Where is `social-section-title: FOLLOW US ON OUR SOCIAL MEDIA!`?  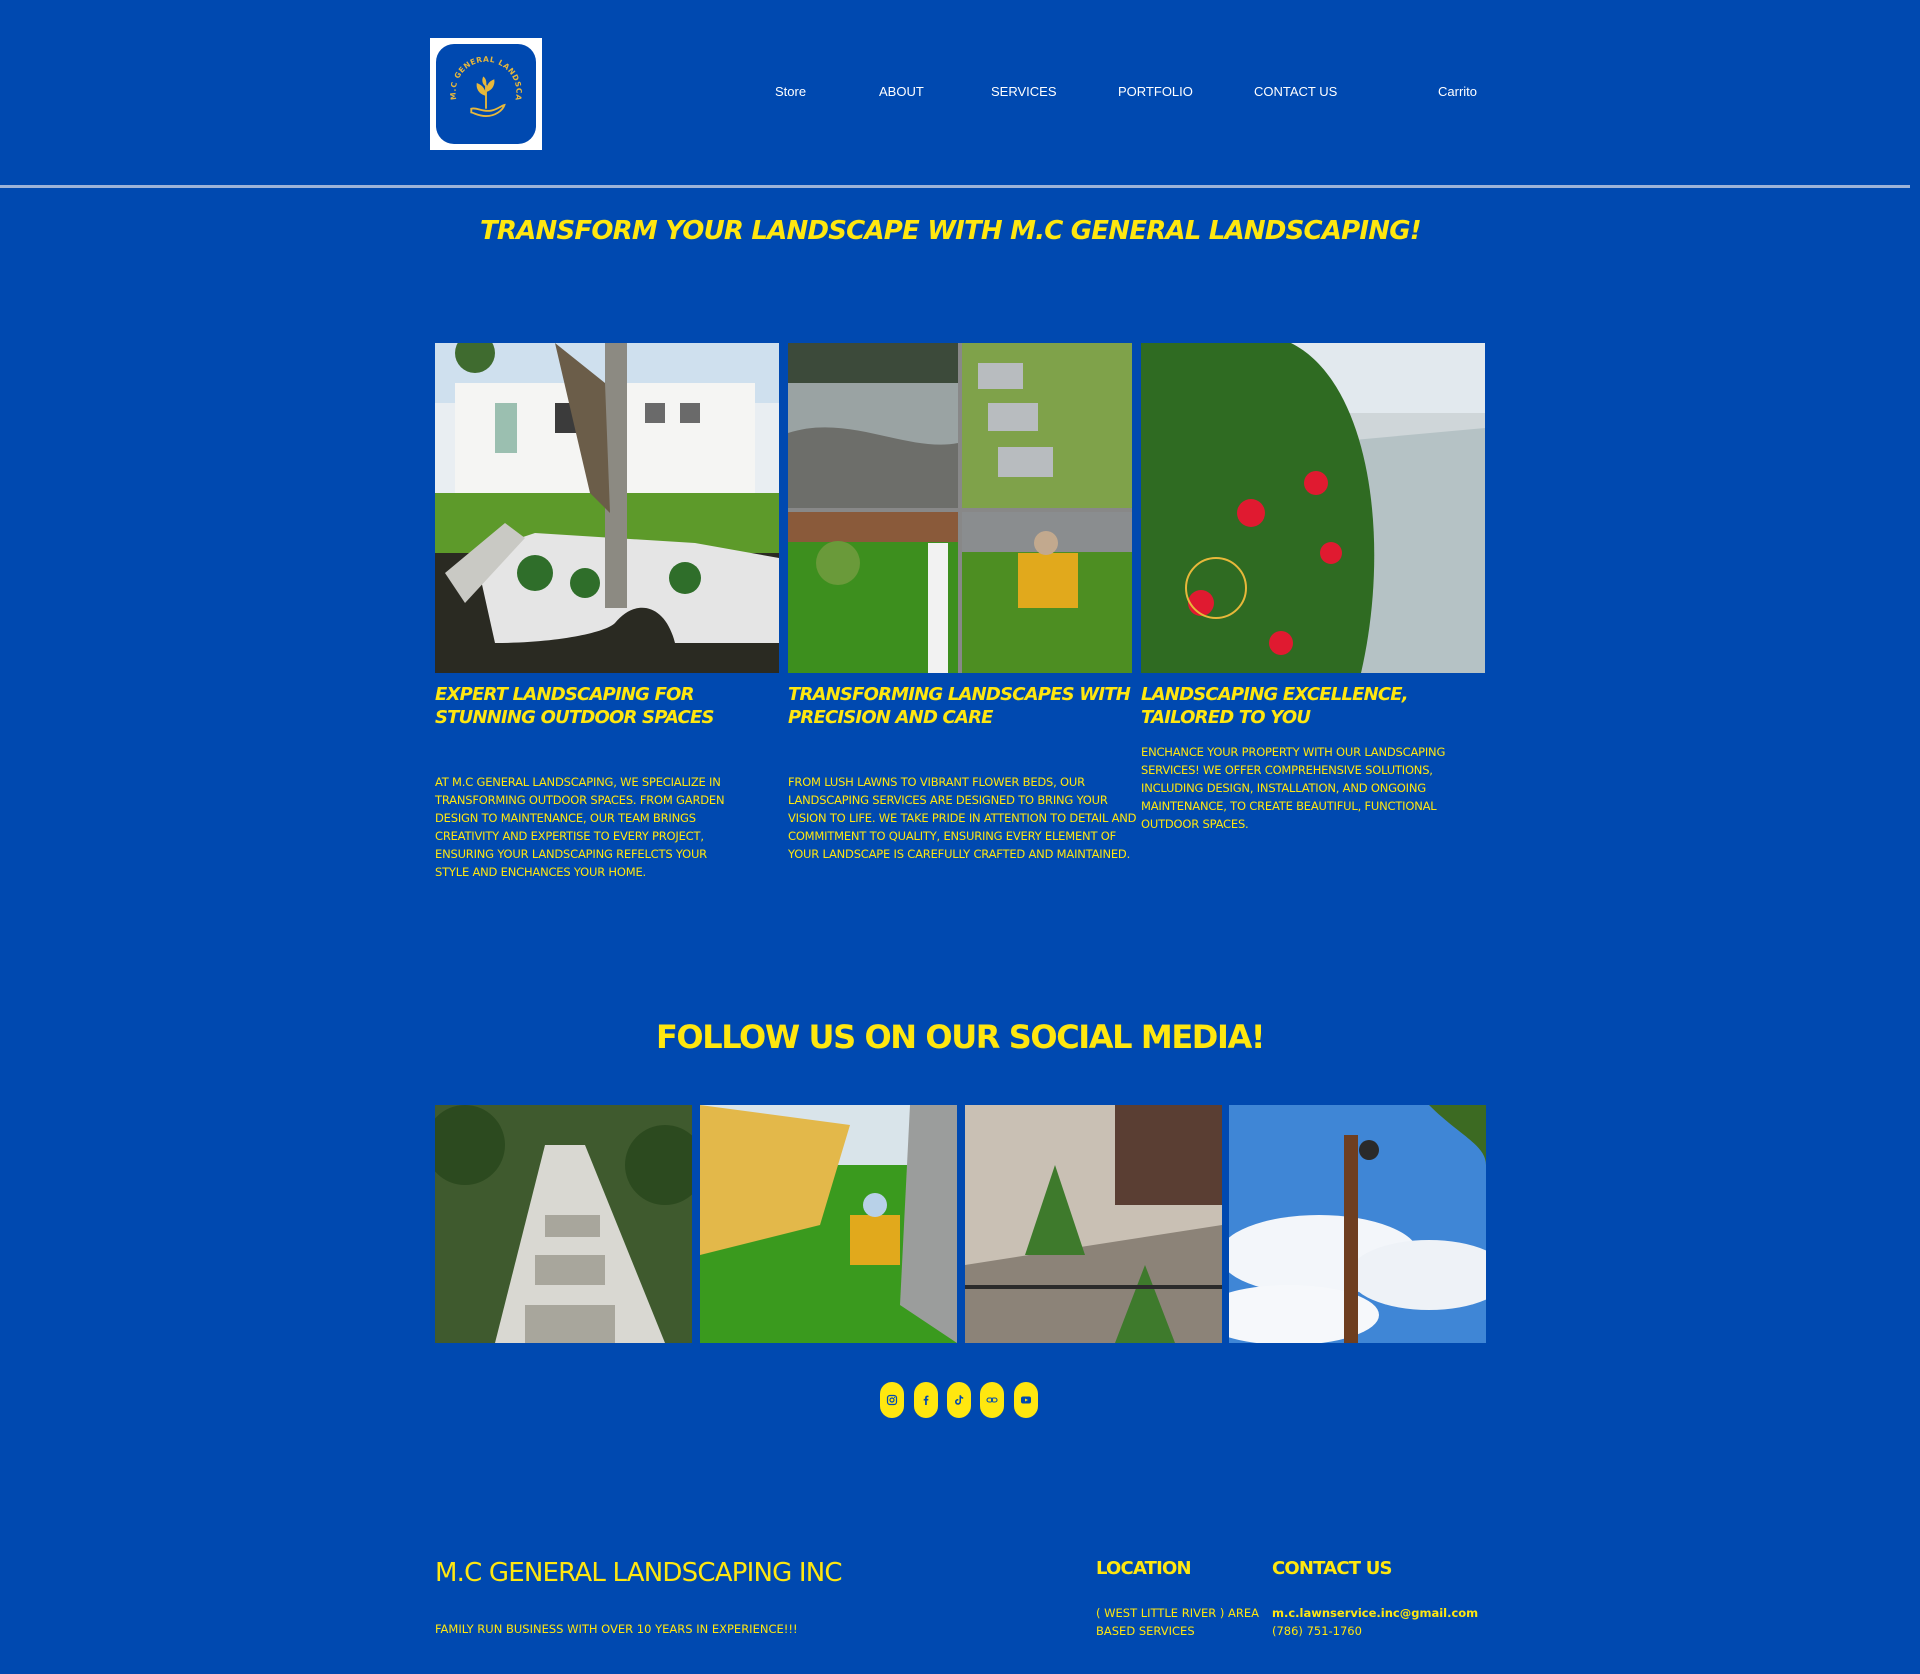
social-section-title: FOLLOW US ON OUR SOCIAL MEDIA! is located at coordinates (960, 1037).